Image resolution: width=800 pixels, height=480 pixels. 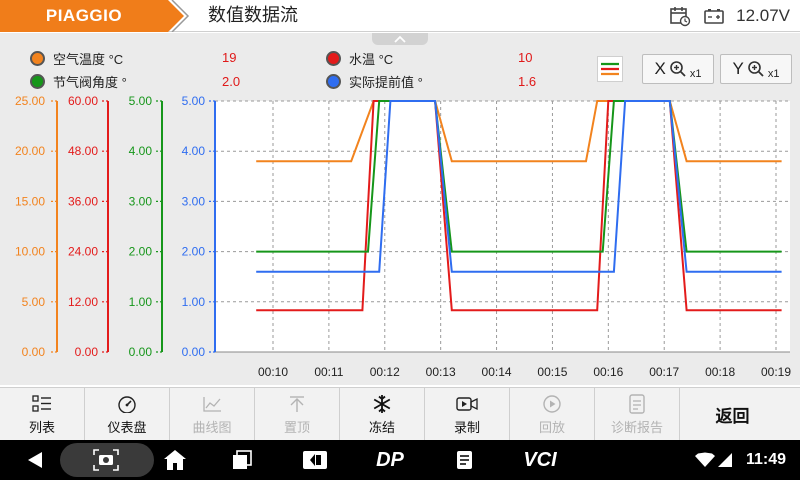 I want to click on legend-item-air-temp: 空气温度 °C, so click(x=76, y=58).